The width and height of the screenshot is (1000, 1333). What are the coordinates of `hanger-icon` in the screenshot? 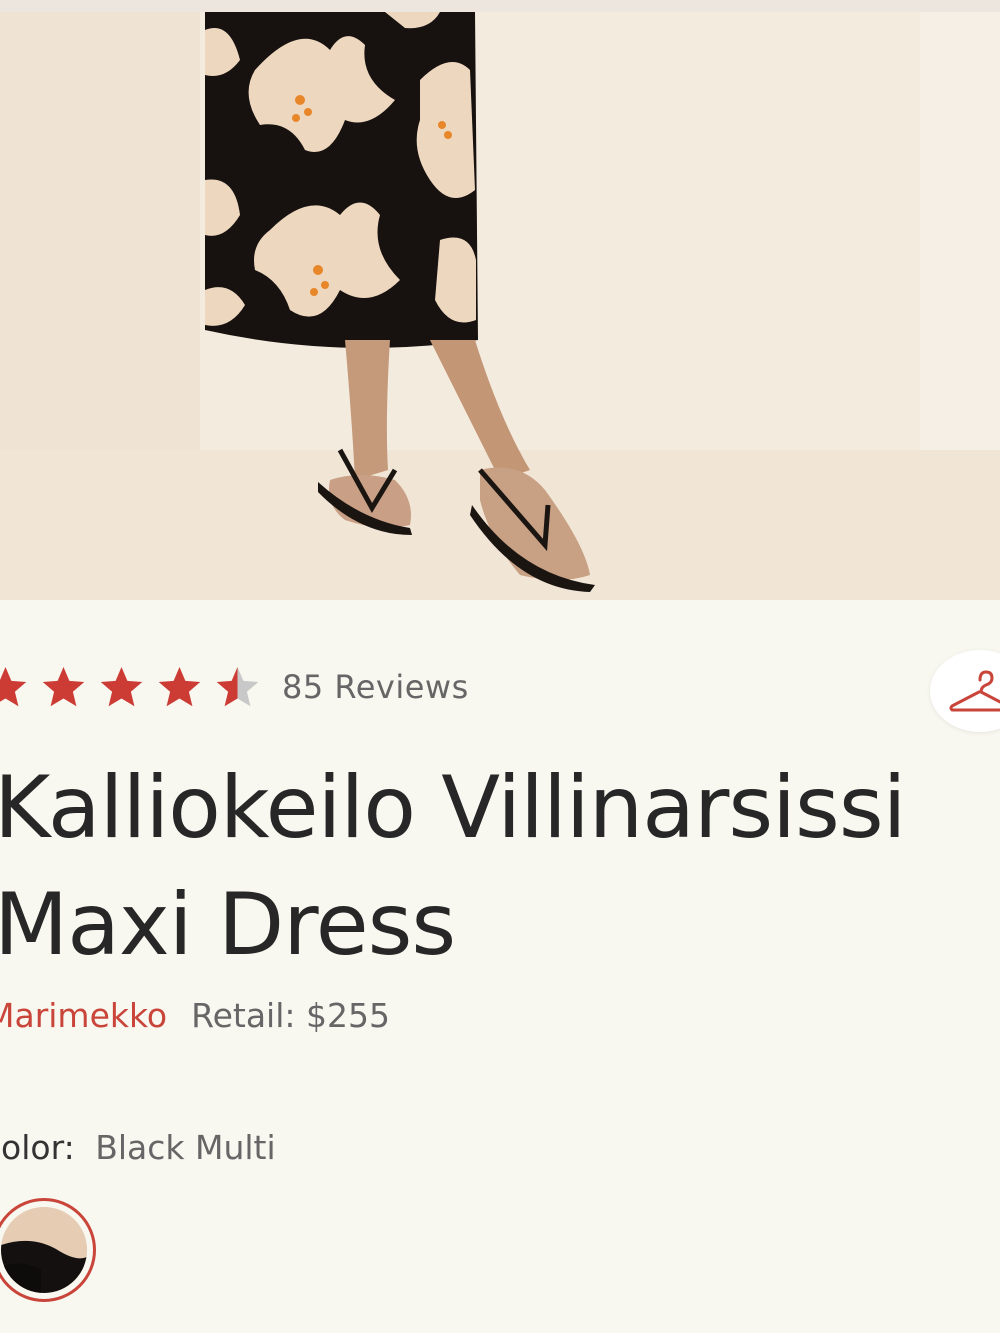 It's located at (974, 691).